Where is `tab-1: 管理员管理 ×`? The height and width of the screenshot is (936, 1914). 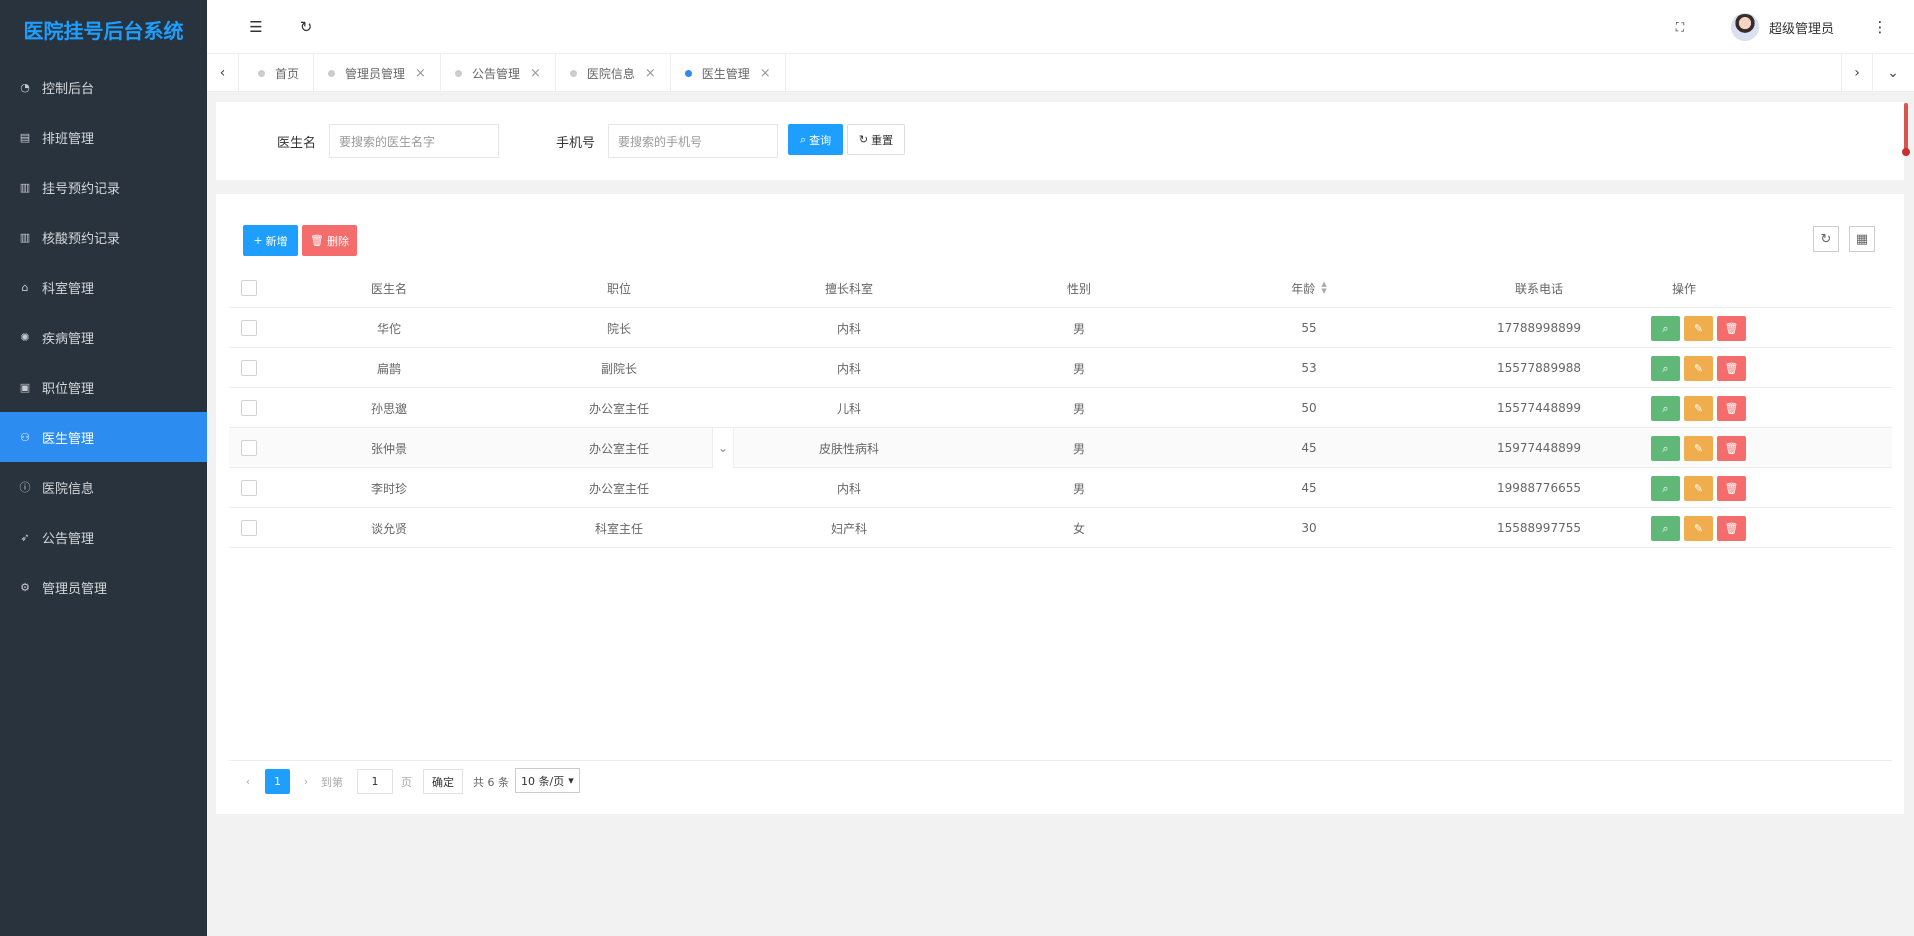 tab-1: 管理员管理 × is located at coordinates (377, 73).